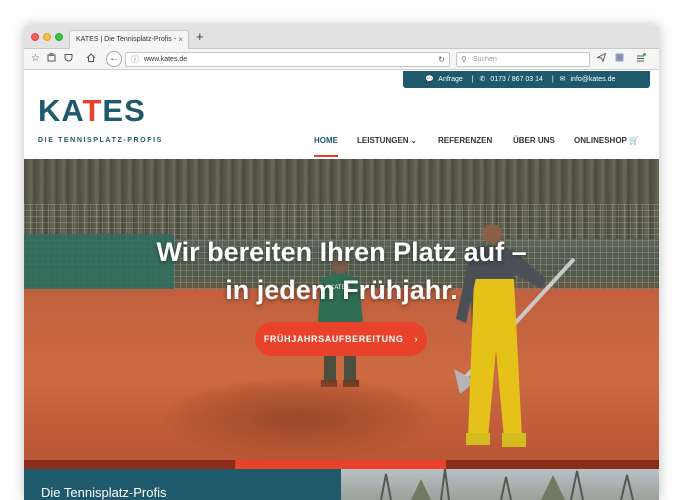 The height and width of the screenshot is (500, 683). Describe the element at coordinates (619, 59) in the screenshot. I see `extension-icon` at that location.